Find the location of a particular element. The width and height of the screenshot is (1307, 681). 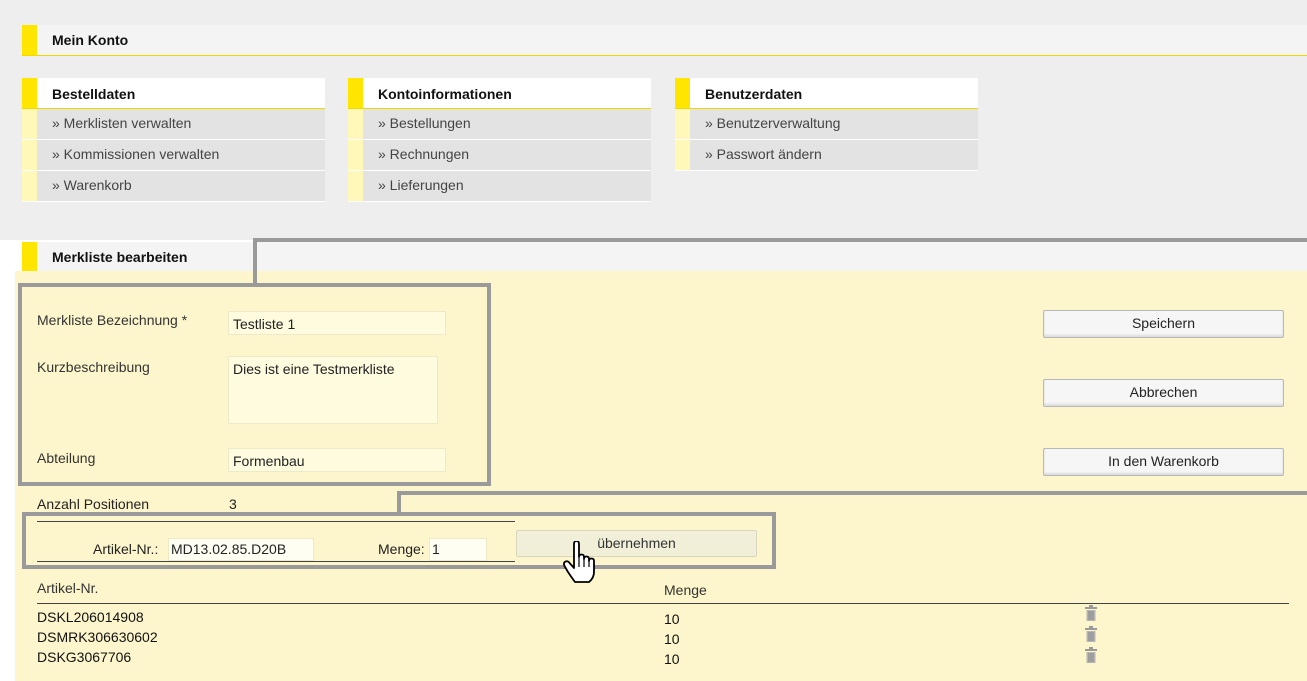

table-row-article: DSMRK306630602 is located at coordinates (97, 637).